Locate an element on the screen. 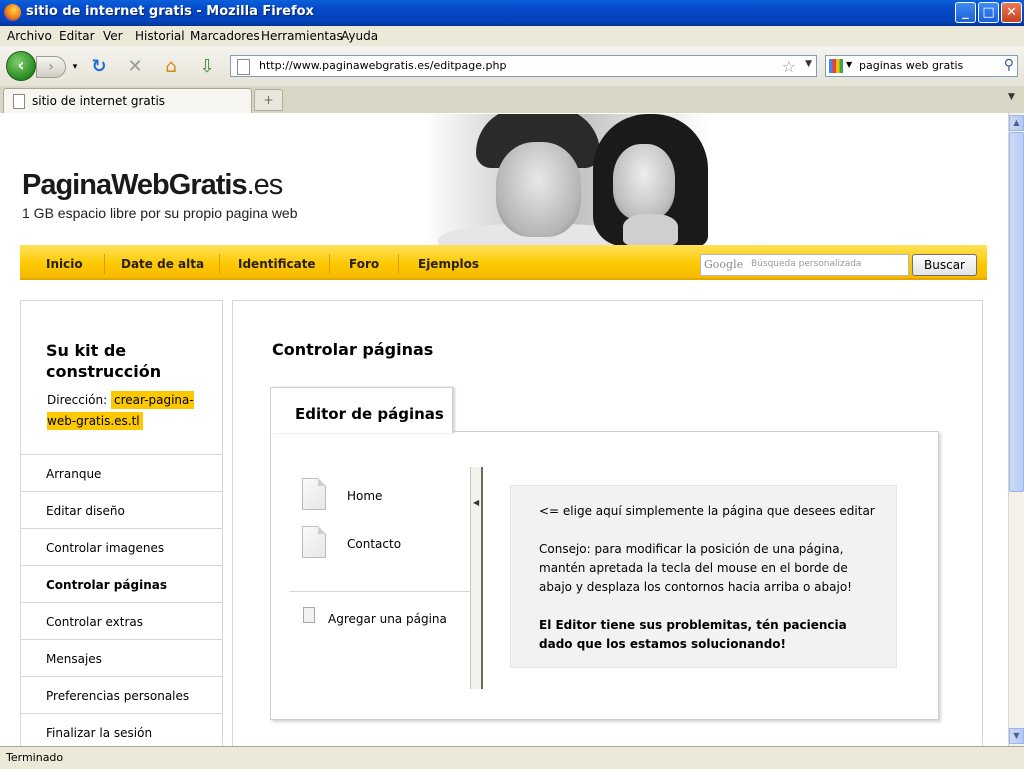 This screenshot has width=1024, height=769. sidebar-item-mensajes: Mensajes is located at coordinates (121, 657).